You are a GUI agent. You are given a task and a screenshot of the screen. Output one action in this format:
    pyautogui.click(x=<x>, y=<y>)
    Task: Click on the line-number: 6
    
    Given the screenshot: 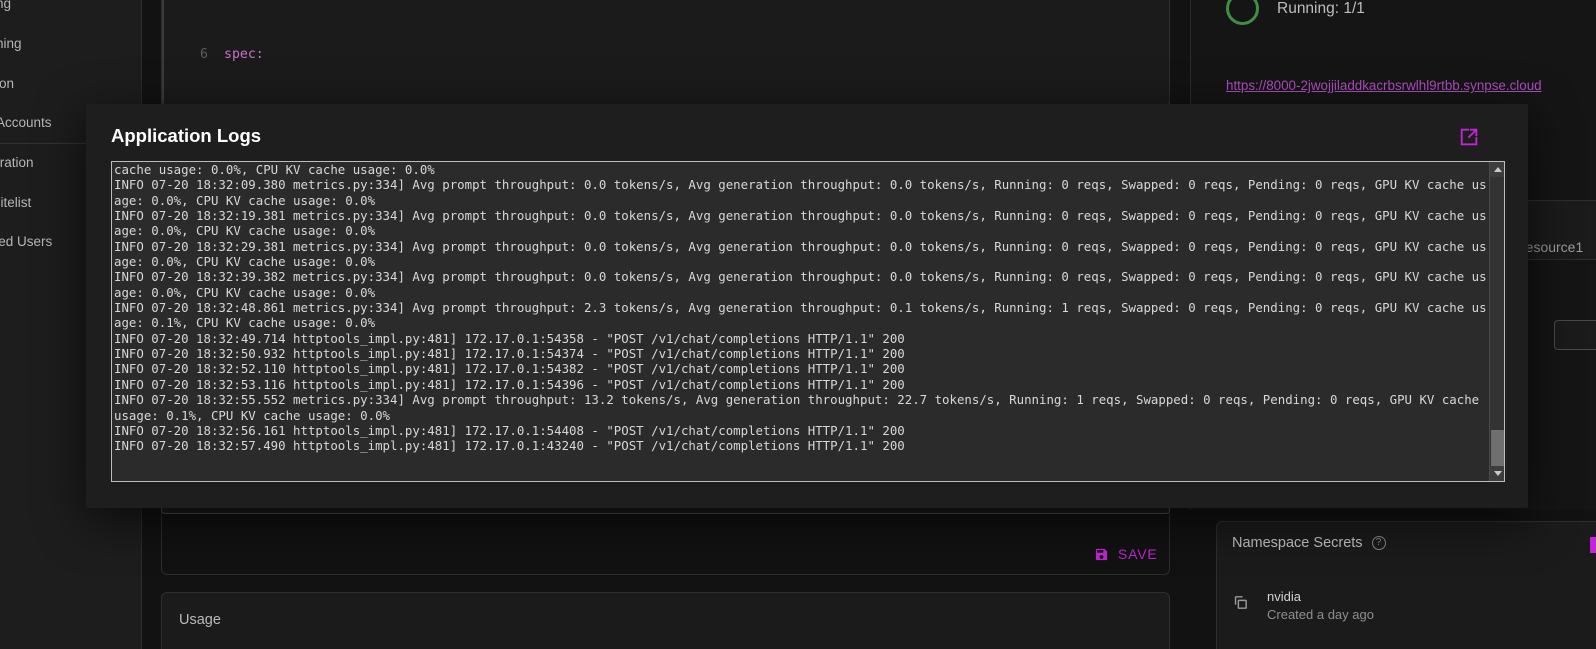 What is the action you would take?
    pyautogui.click(x=204, y=55)
    